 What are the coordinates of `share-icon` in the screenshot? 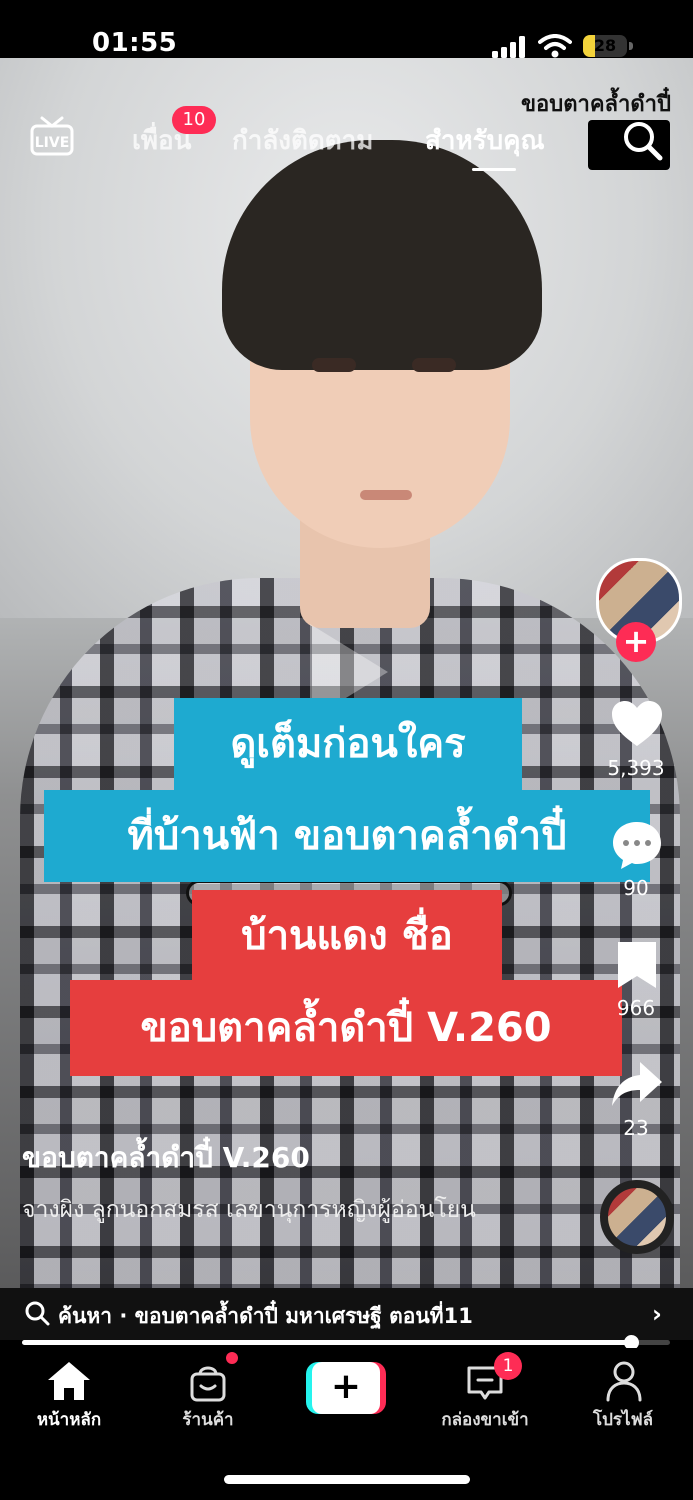 It's located at (637, 1085).